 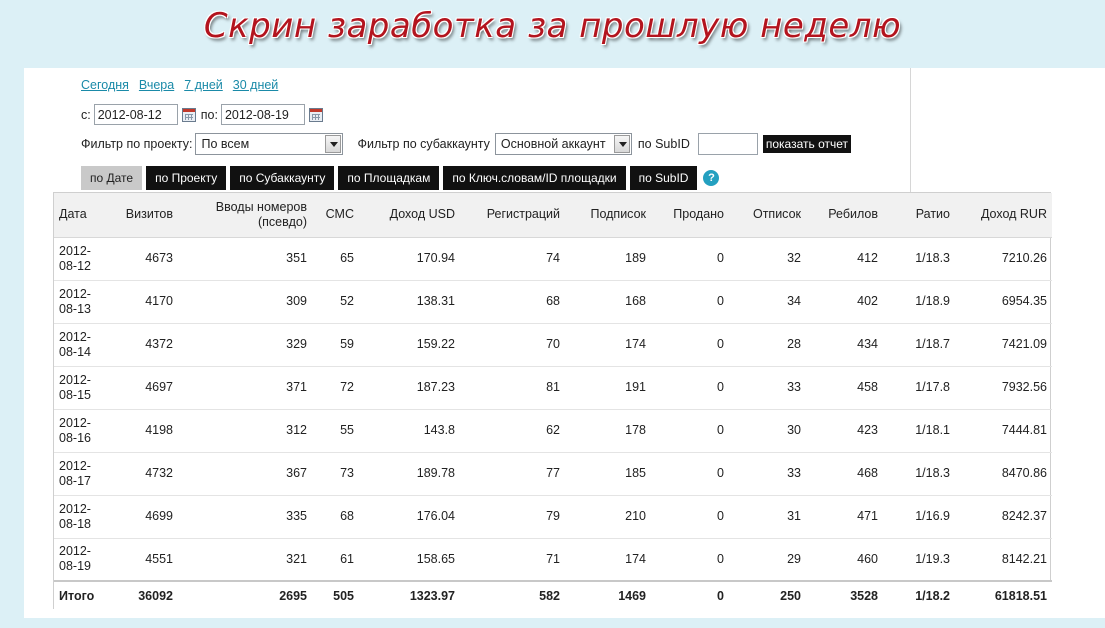 What do you see at coordinates (844, 259) in the screenshot?
I see `table-cell: 412` at bounding box center [844, 259].